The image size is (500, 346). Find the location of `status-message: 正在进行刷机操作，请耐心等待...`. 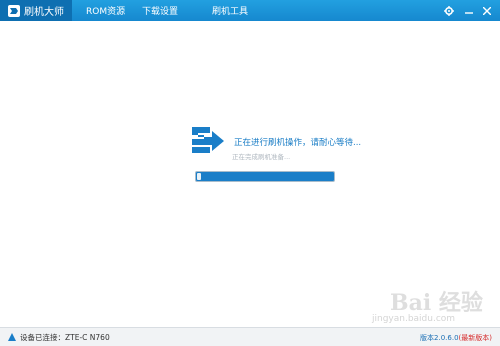

status-message: 正在进行刷机操作，请耐心等待... is located at coordinates (298, 143).